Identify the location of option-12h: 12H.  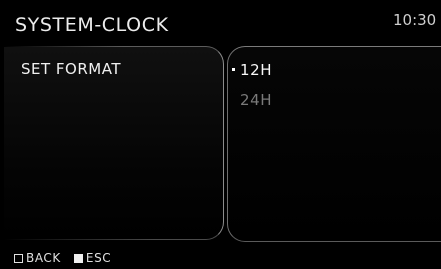
(256, 70).